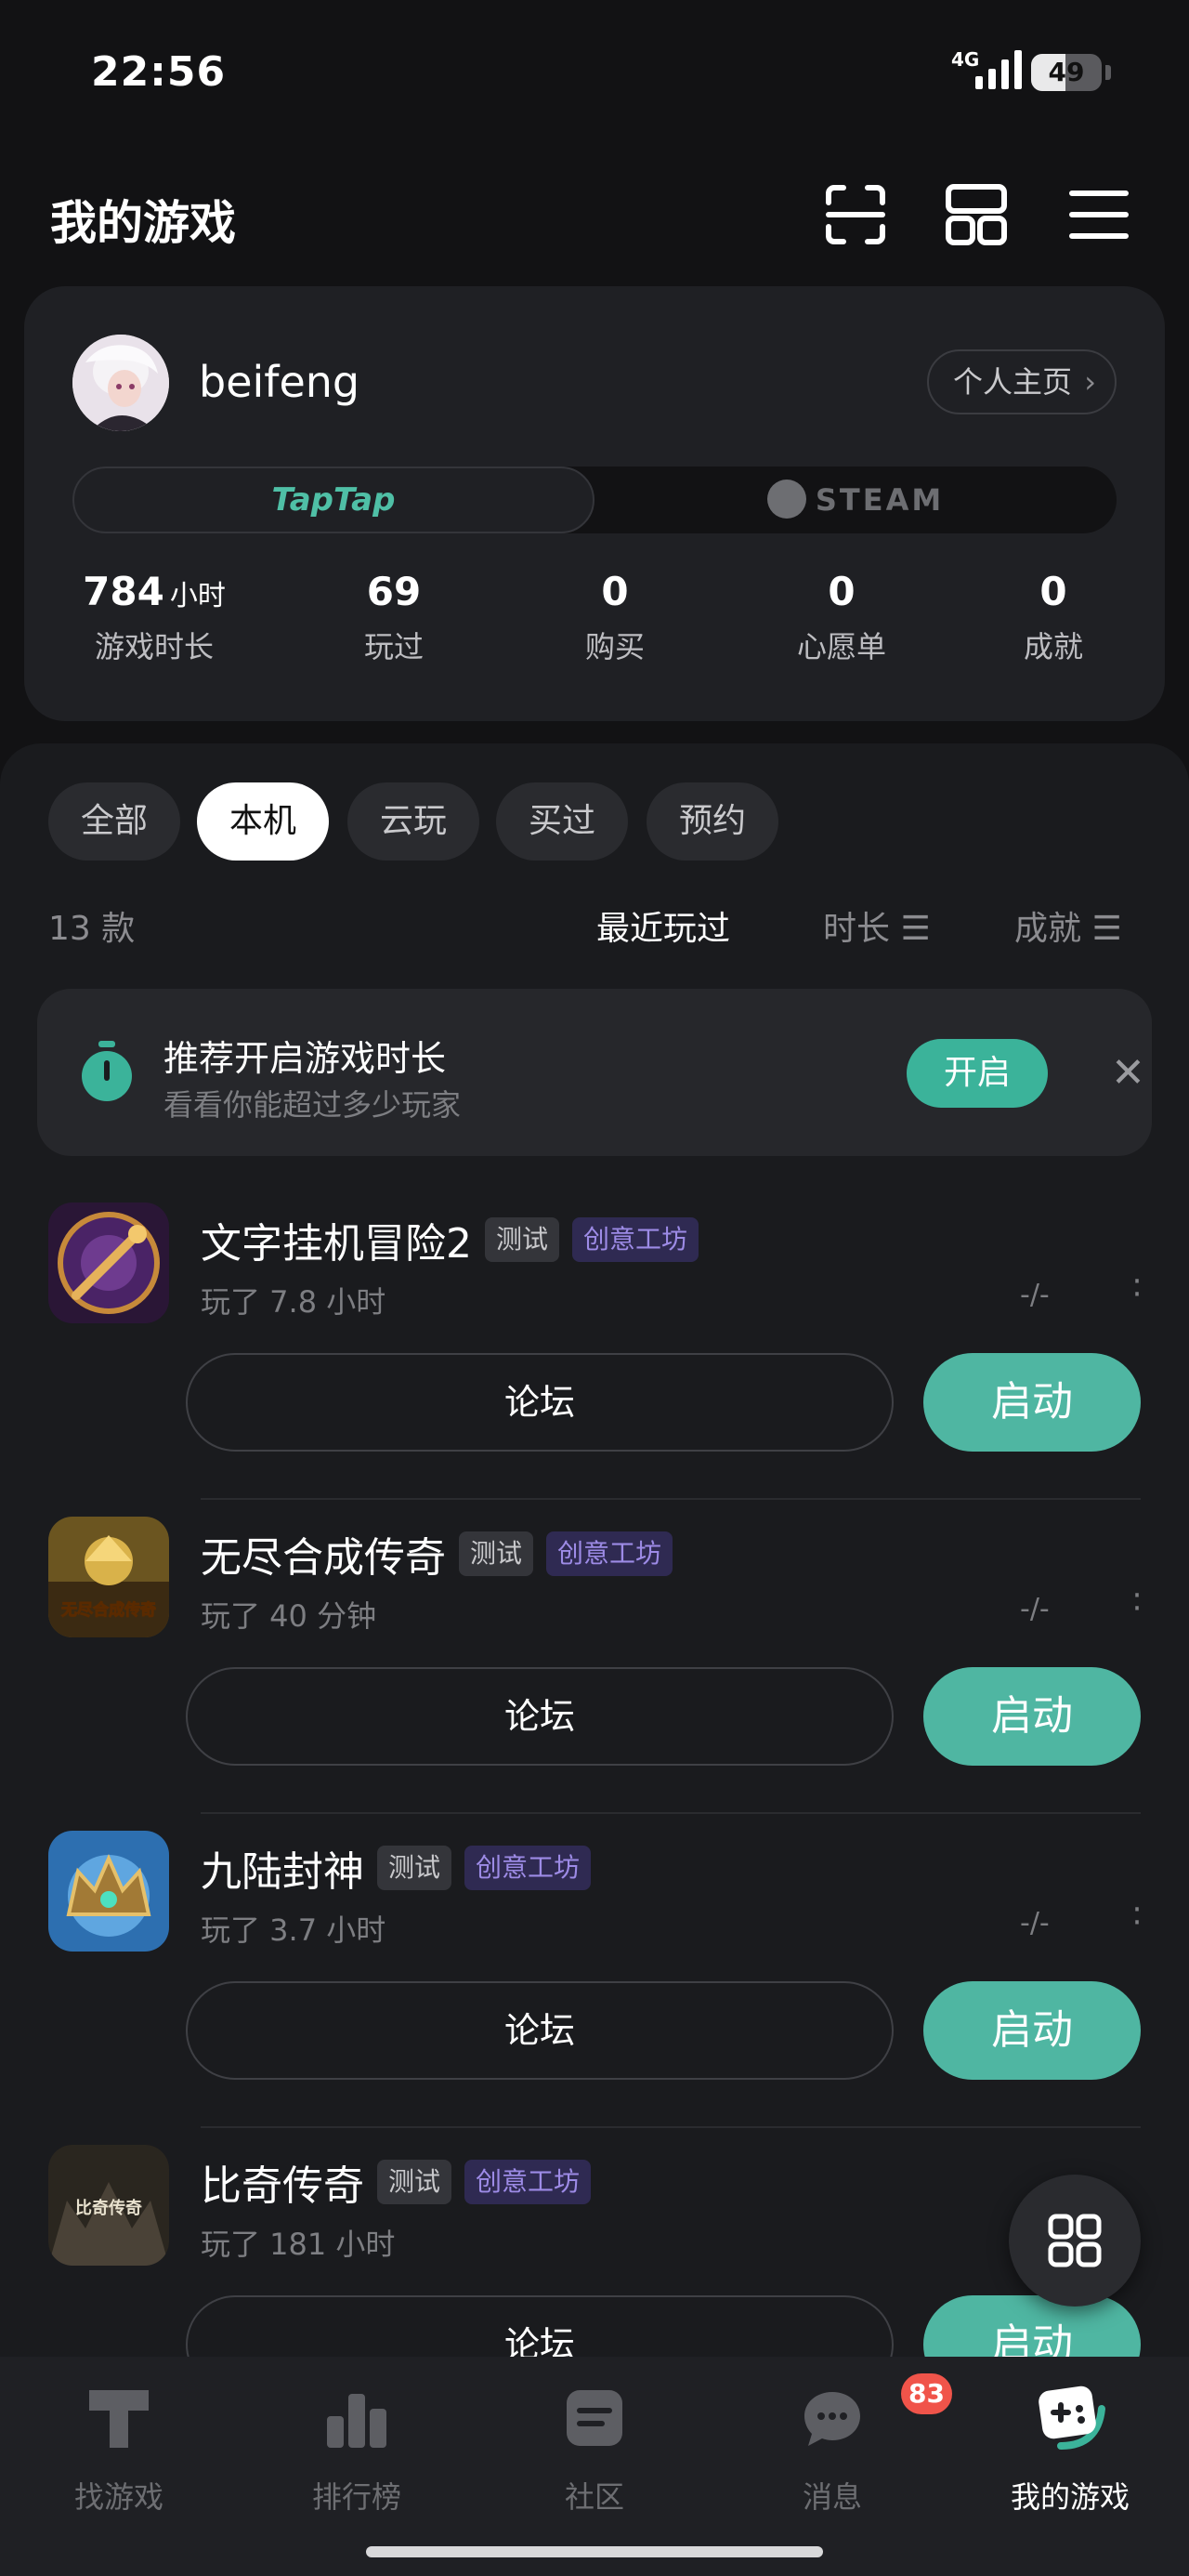  I want to click on status-bar: 22:56 4G 49, so click(594, 69).